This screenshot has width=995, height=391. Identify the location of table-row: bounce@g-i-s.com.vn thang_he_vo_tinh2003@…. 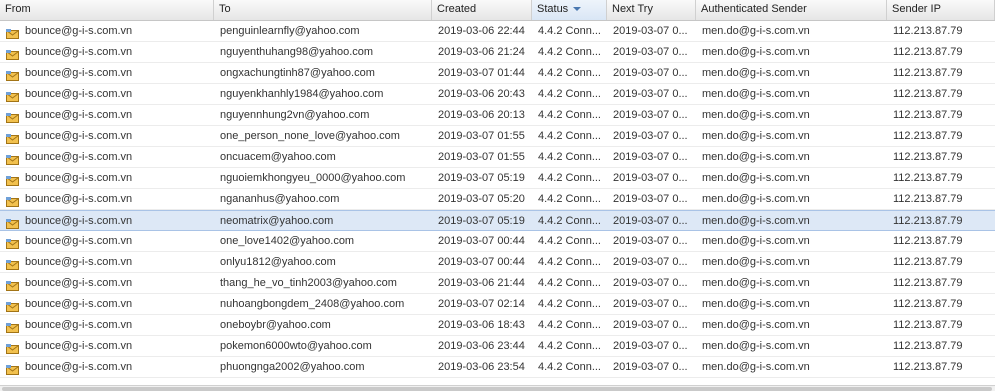
(497, 283).